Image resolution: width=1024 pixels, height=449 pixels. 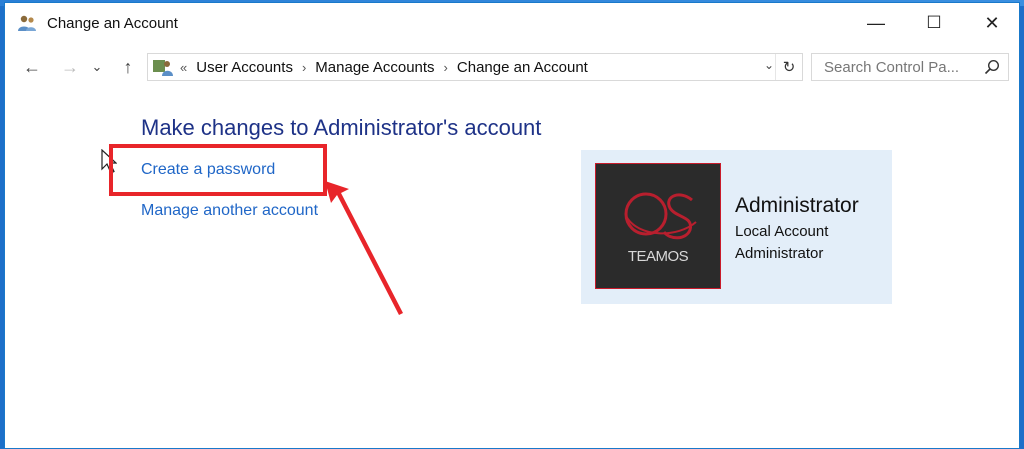 I want to click on account-avatar: TEAMOS, so click(x=658, y=226).